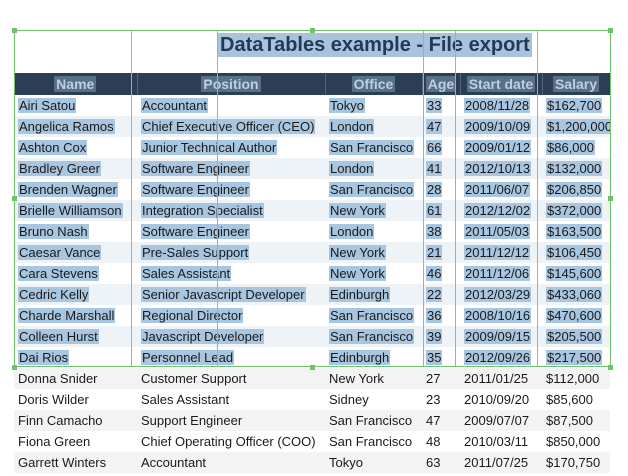  What do you see at coordinates (75, 378) in the screenshot?
I see `cell-name: Donna Snider` at bounding box center [75, 378].